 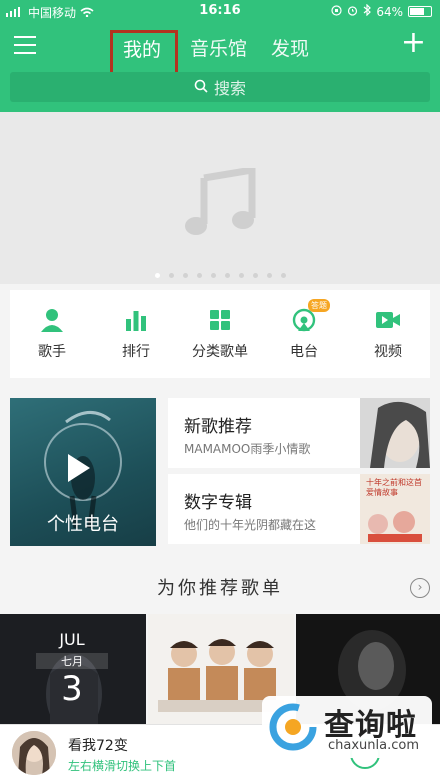 What do you see at coordinates (352, 12) in the screenshot?
I see `alarm-icon` at bounding box center [352, 12].